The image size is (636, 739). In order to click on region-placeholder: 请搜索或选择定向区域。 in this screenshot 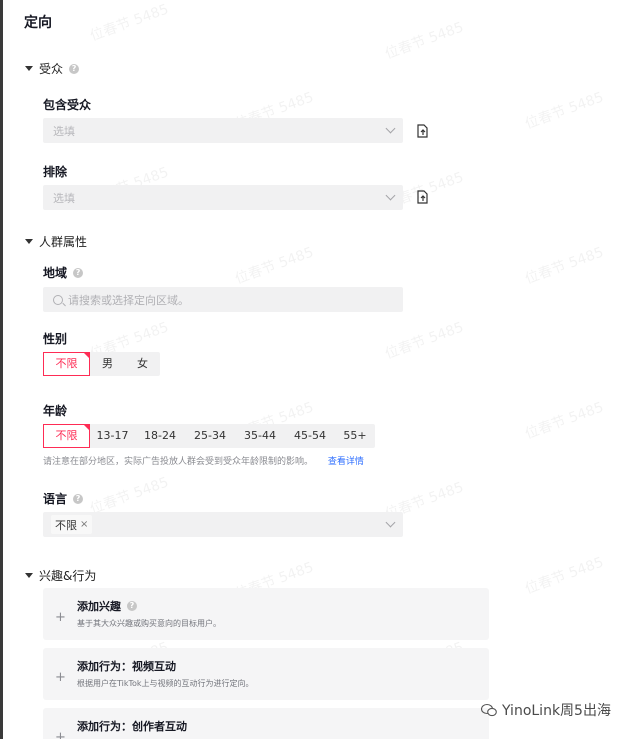, I will do `click(128, 300)`.